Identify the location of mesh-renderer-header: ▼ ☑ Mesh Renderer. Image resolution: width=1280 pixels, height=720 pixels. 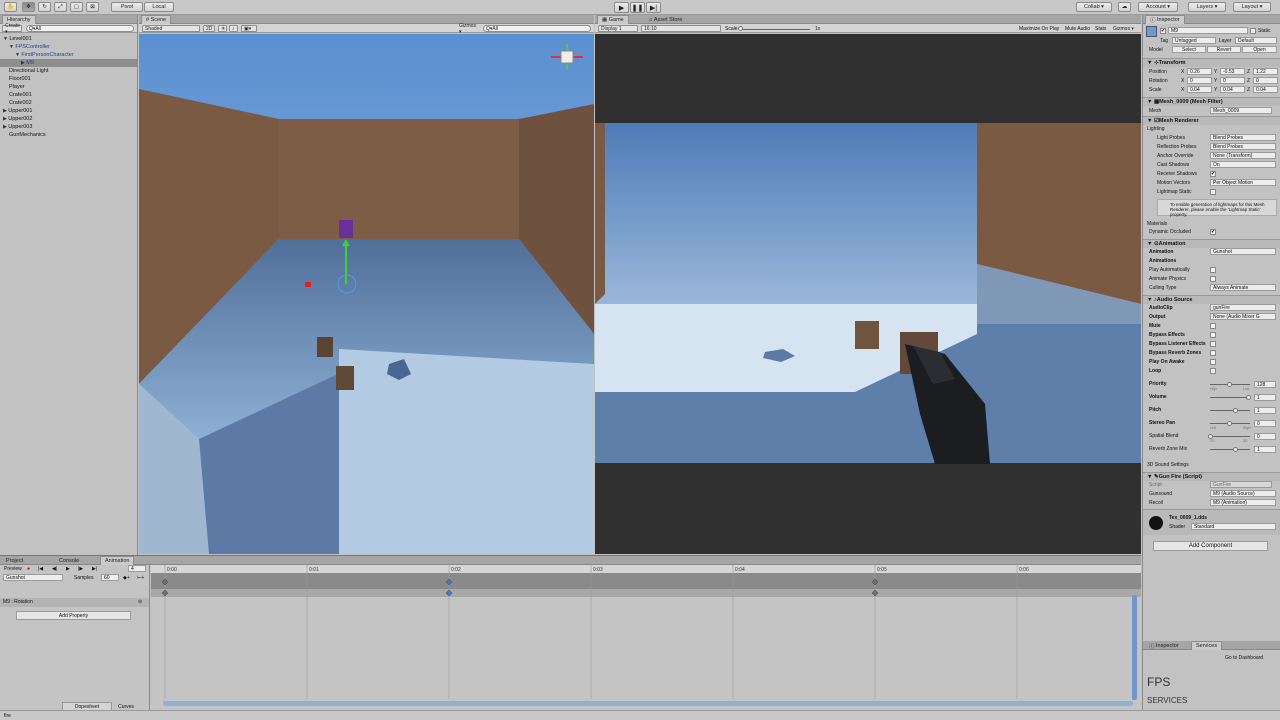
(1211, 120).